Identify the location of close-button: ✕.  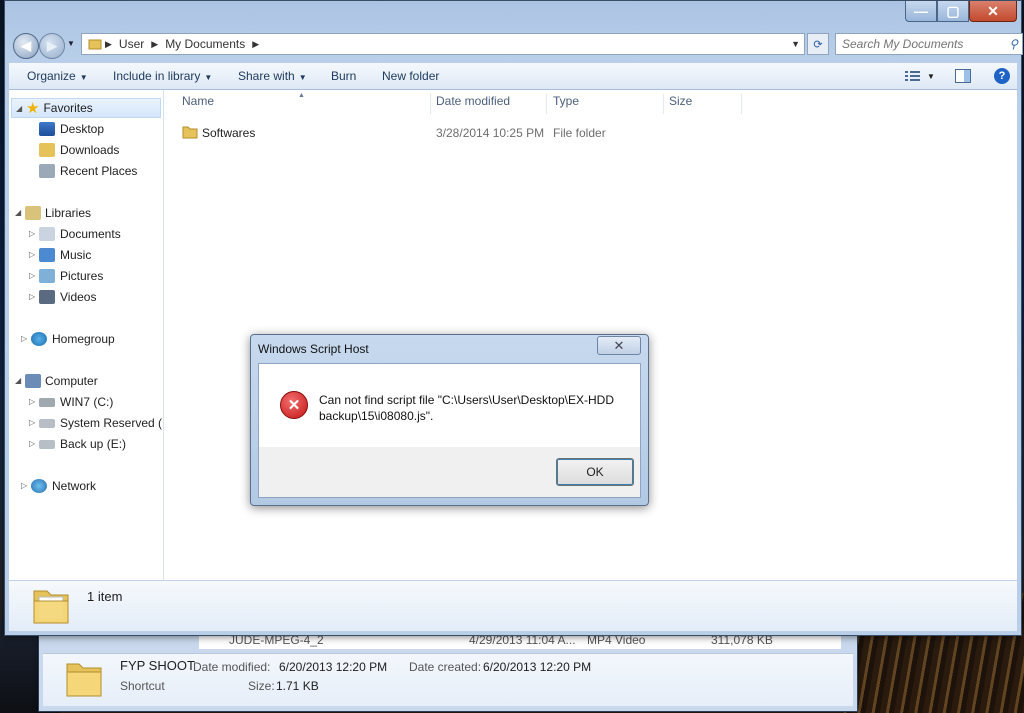
(993, 11).